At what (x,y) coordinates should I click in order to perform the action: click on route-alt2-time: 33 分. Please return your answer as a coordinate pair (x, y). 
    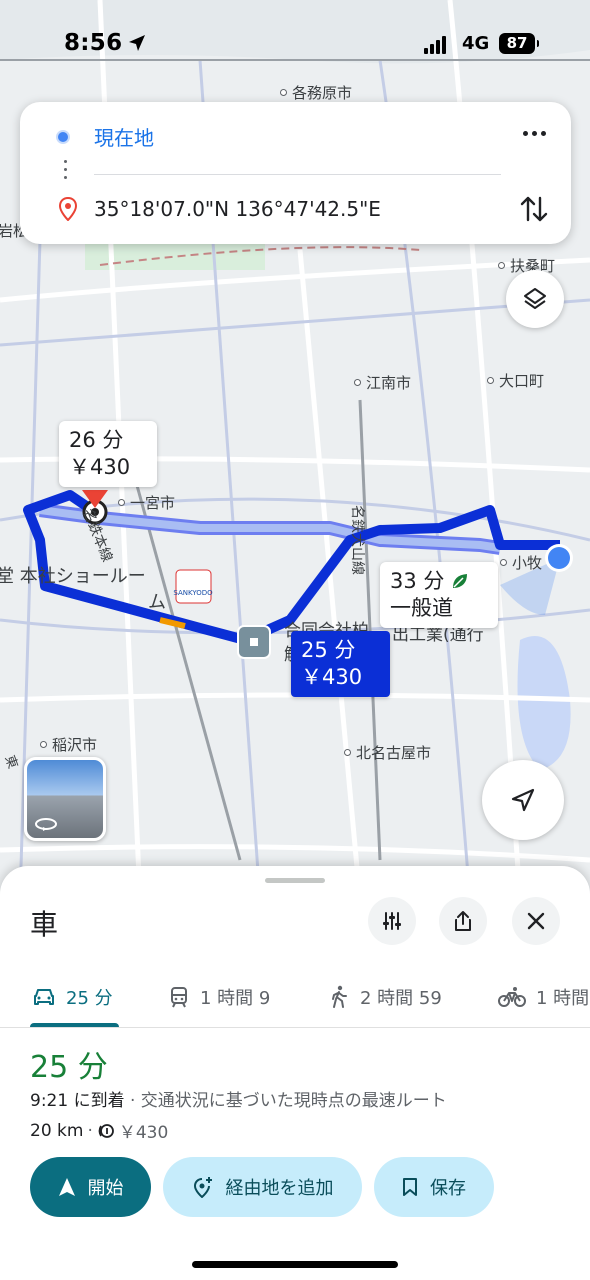
    Looking at the image, I should click on (417, 581).